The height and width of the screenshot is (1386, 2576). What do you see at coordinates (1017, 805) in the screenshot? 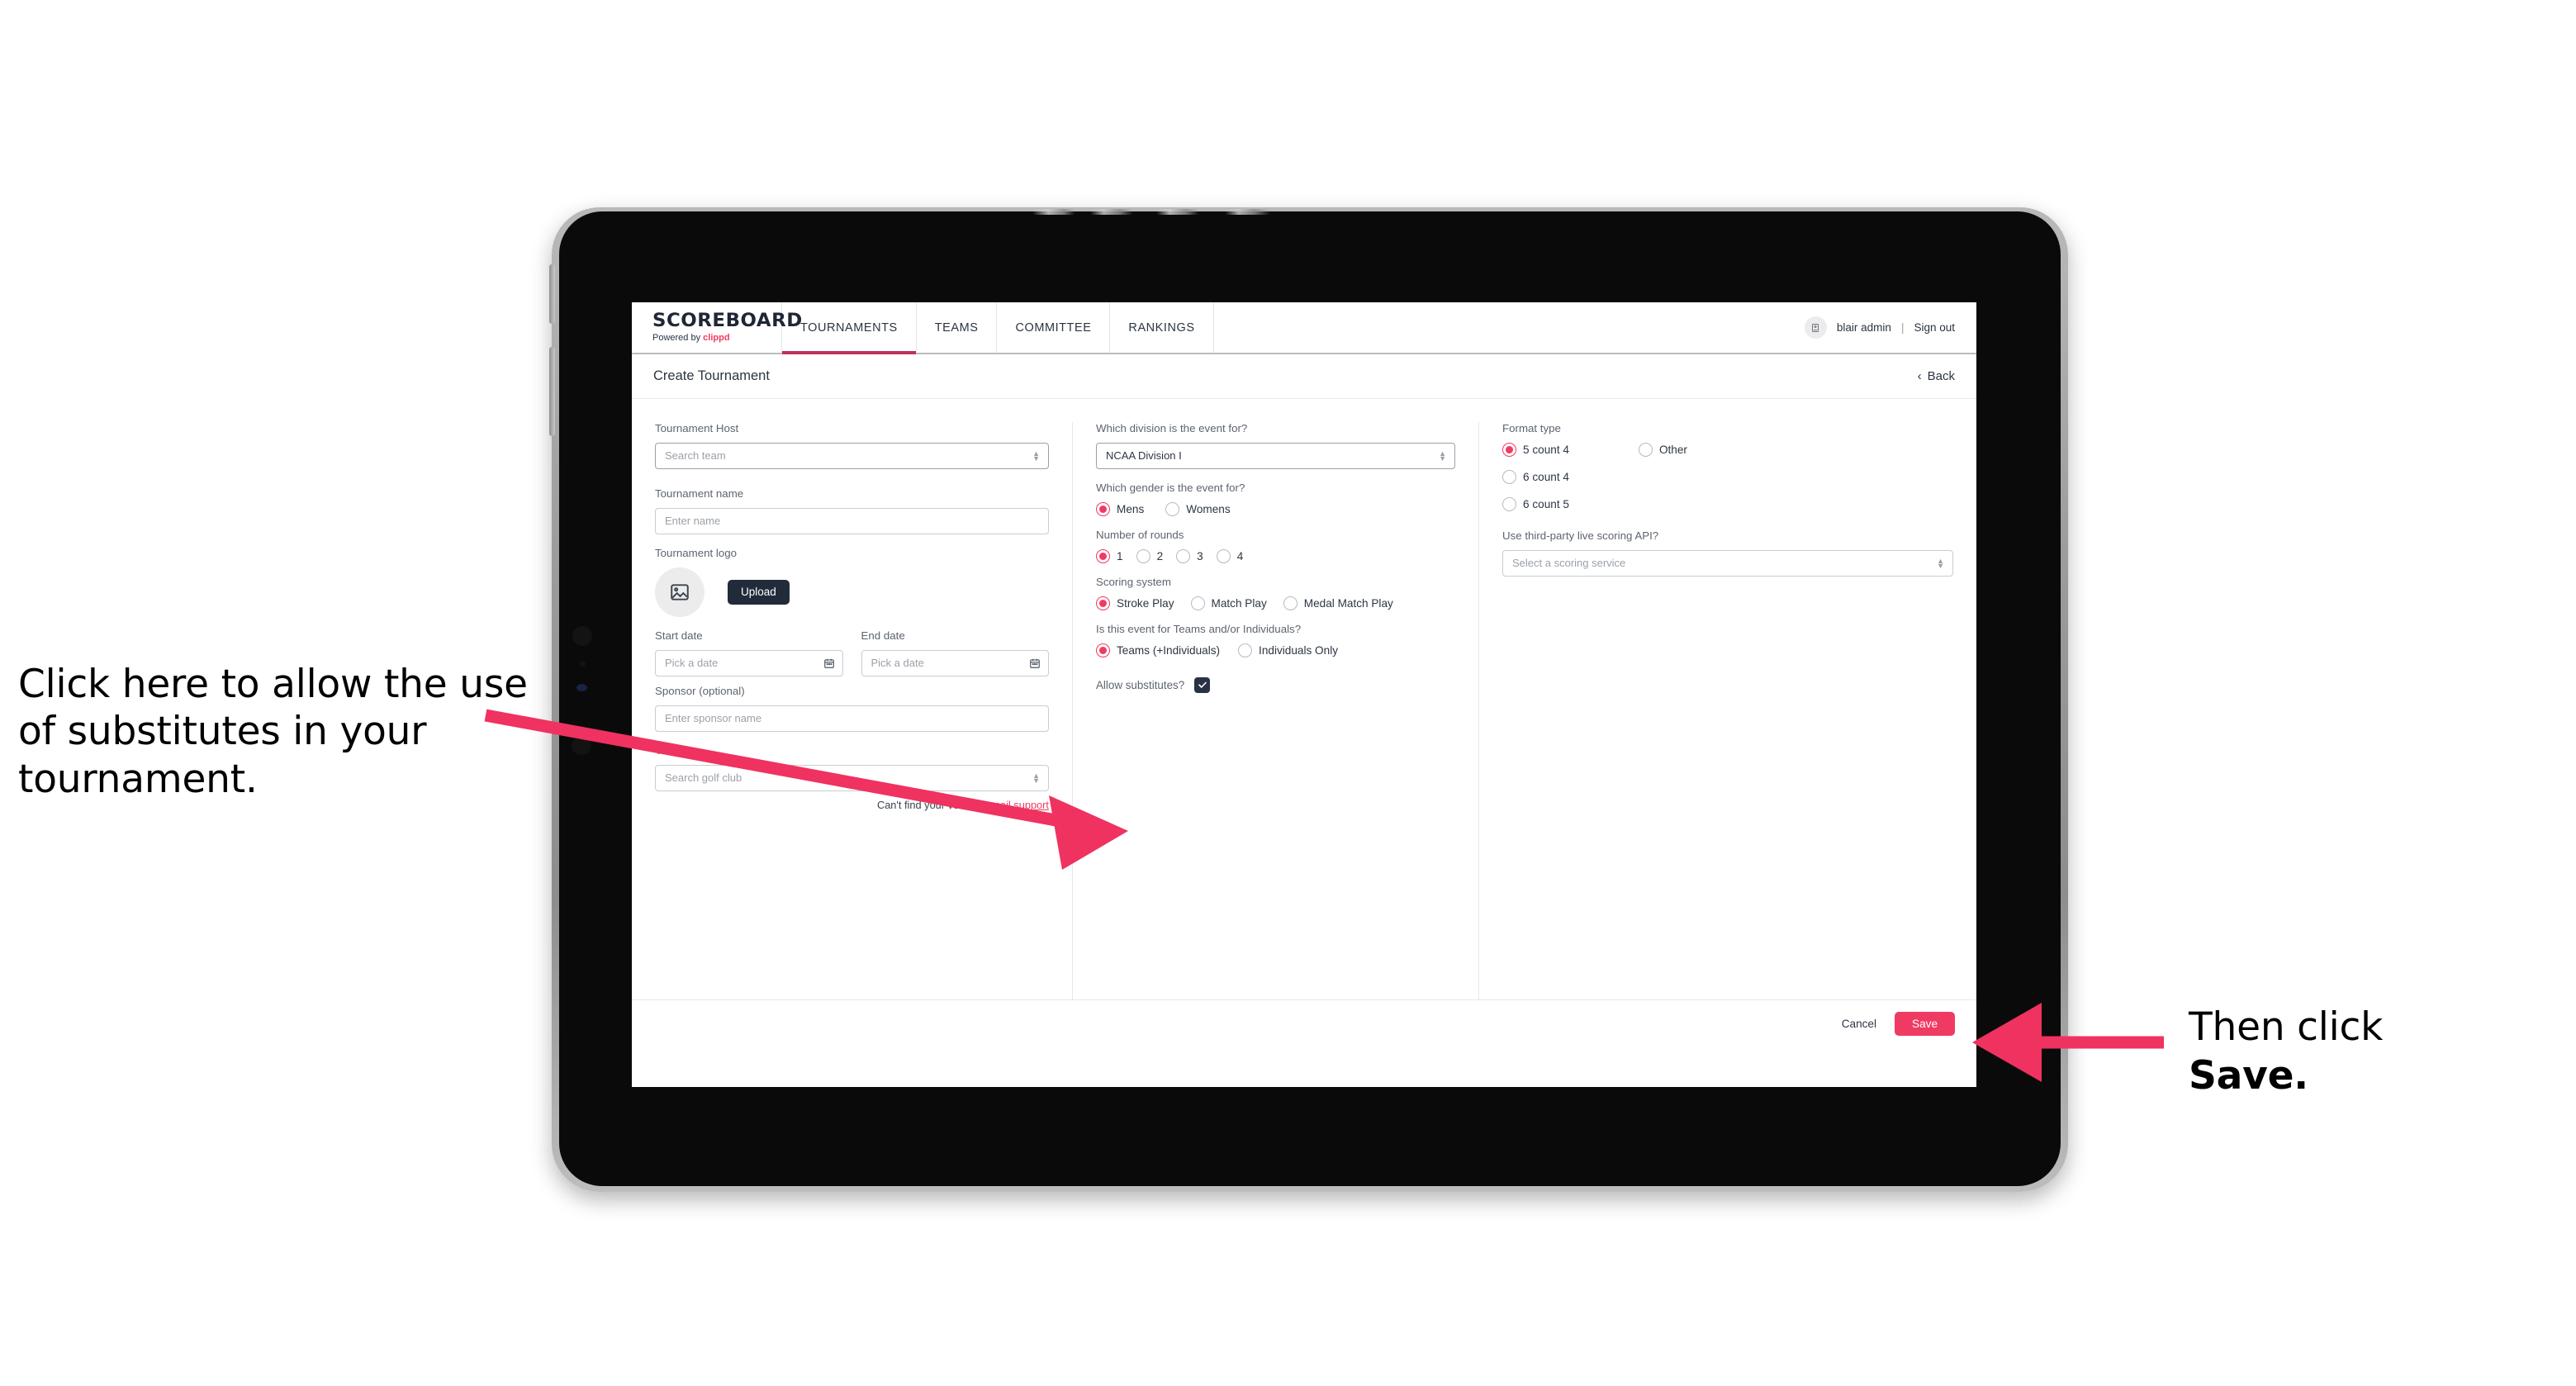
I see `email-support-link: email support` at bounding box center [1017, 805].